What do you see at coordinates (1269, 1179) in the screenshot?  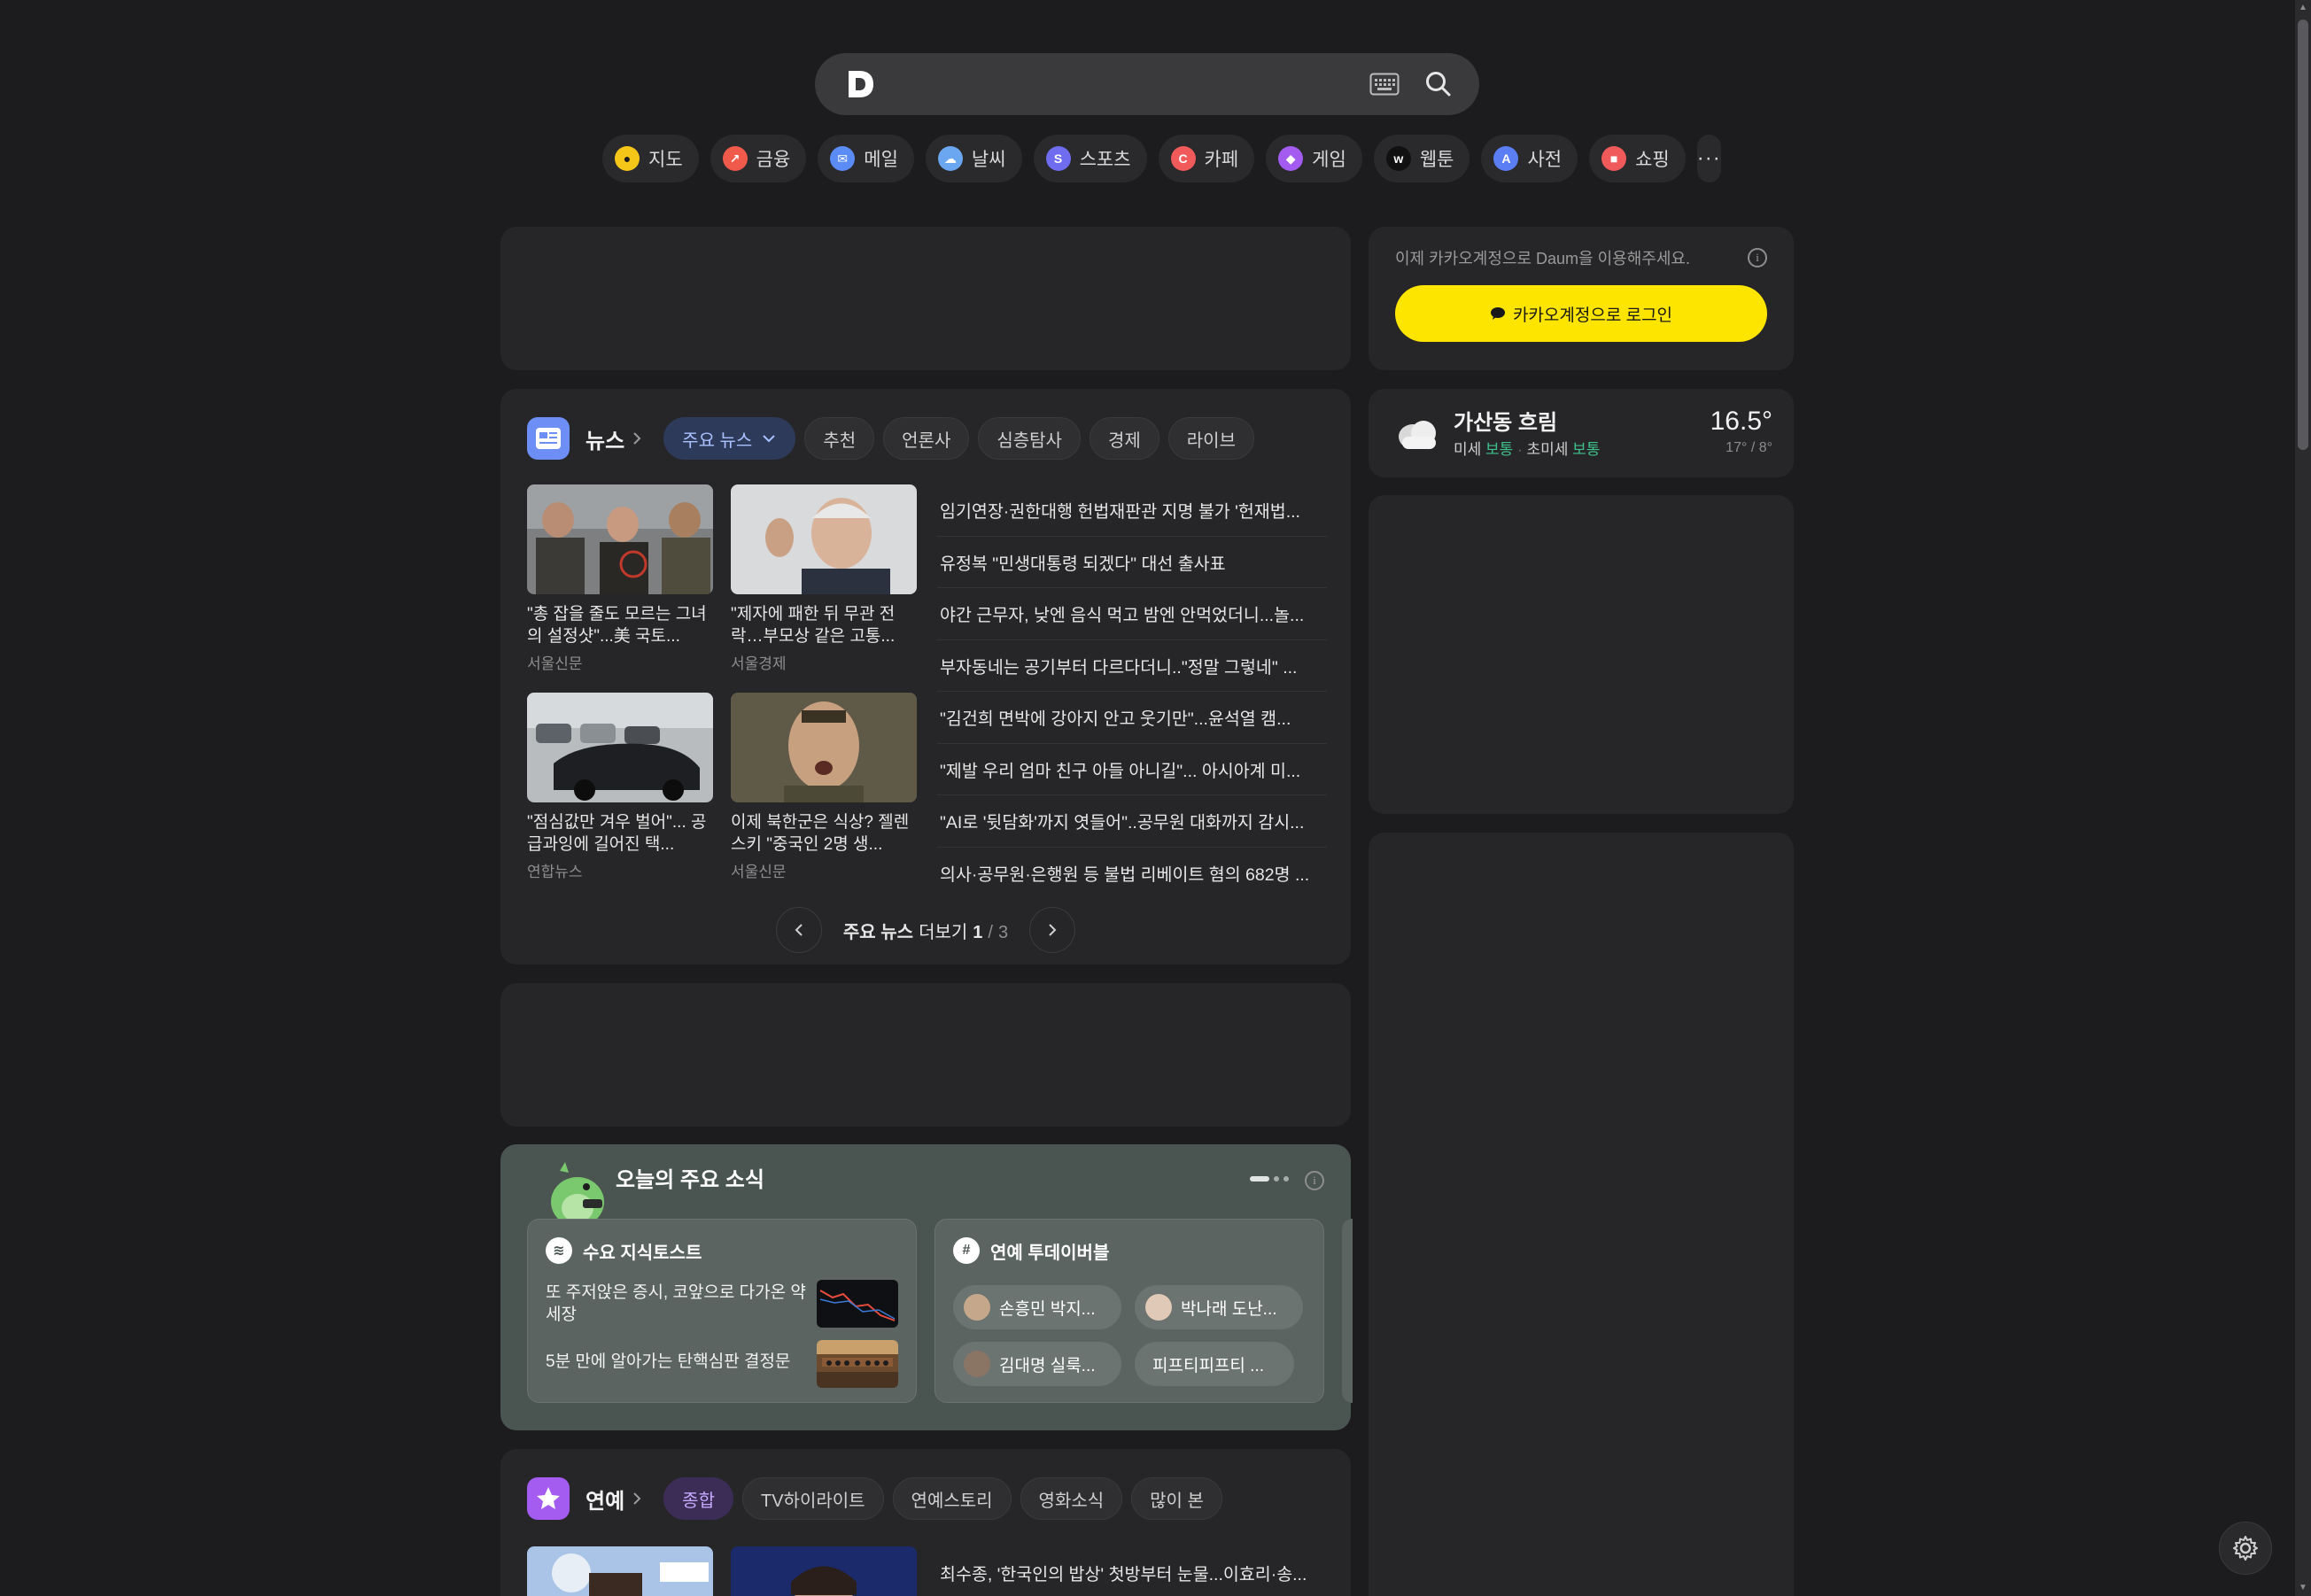 I see `carousel-dots` at bounding box center [1269, 1179].